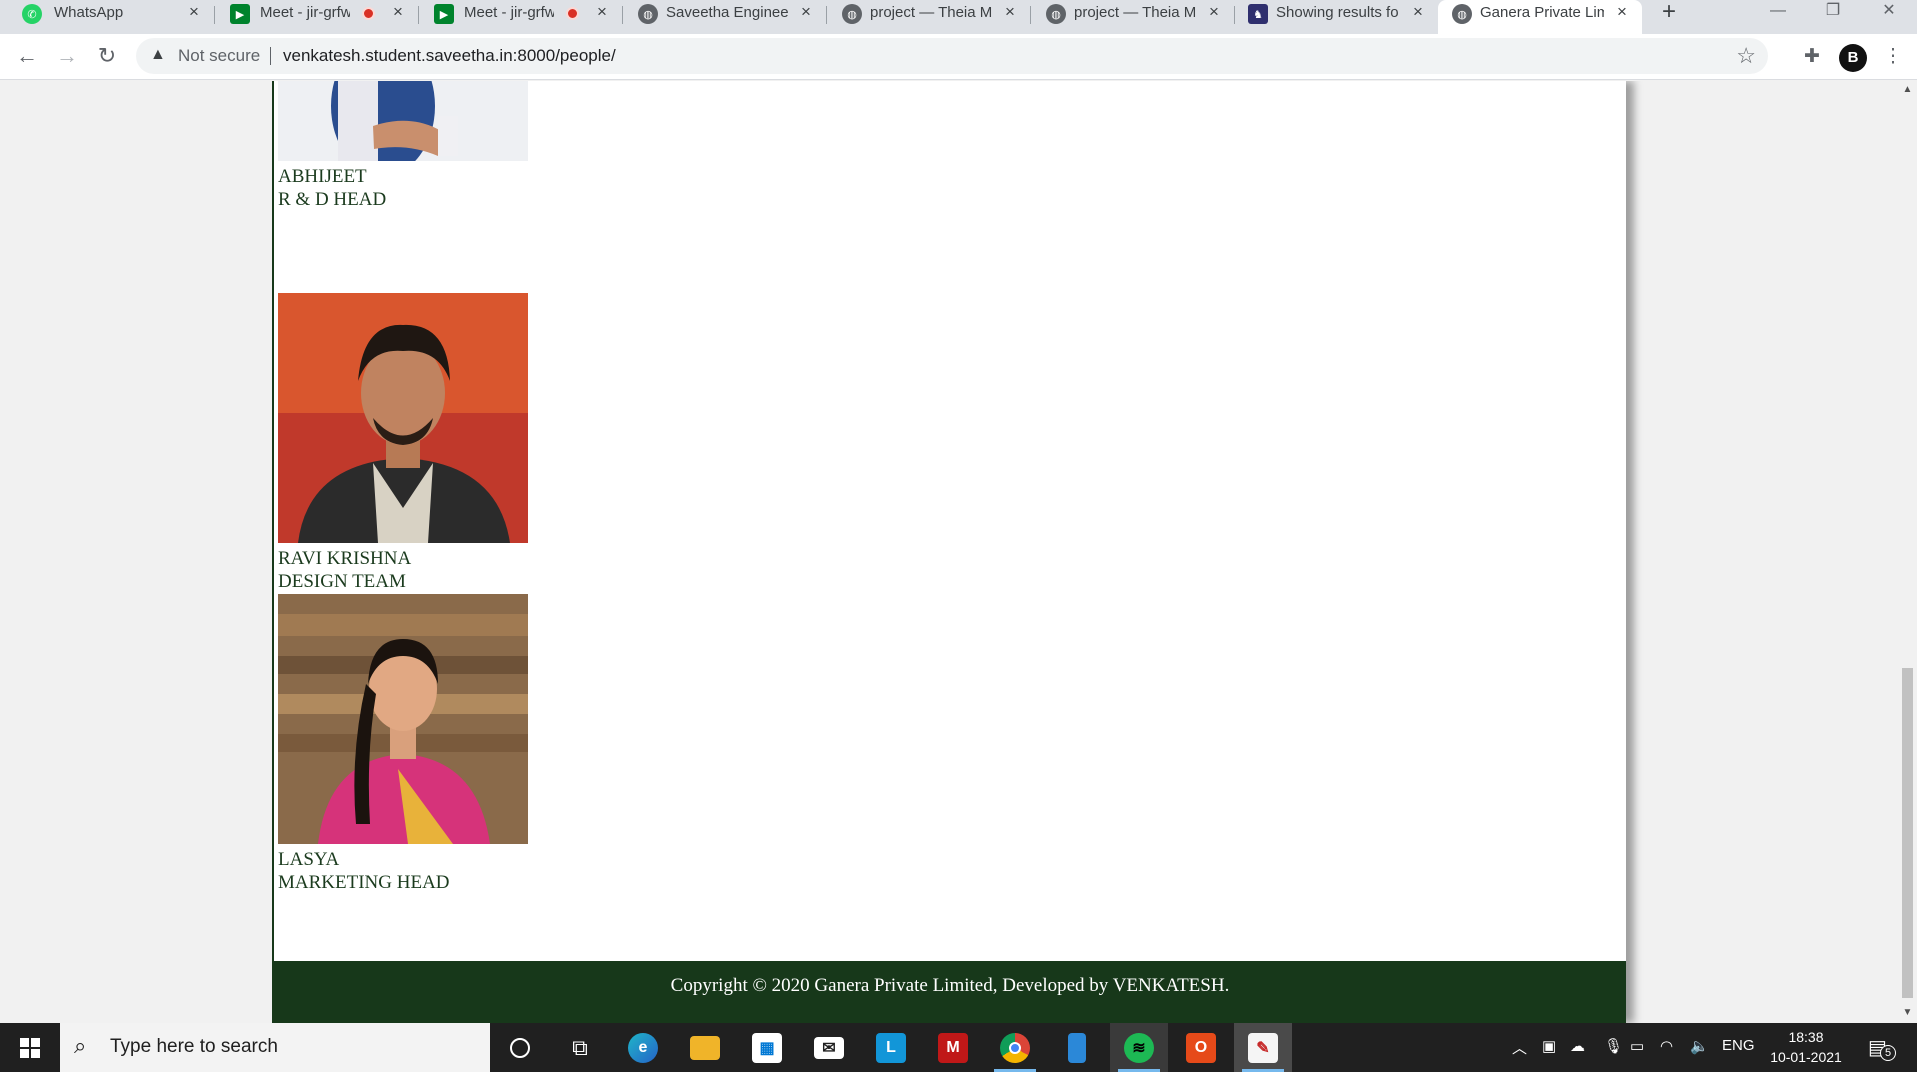 This screenshot has height=1072, width=1917. I want to click on extensions-puzzle-icon: ✚, so click(1812, 57).